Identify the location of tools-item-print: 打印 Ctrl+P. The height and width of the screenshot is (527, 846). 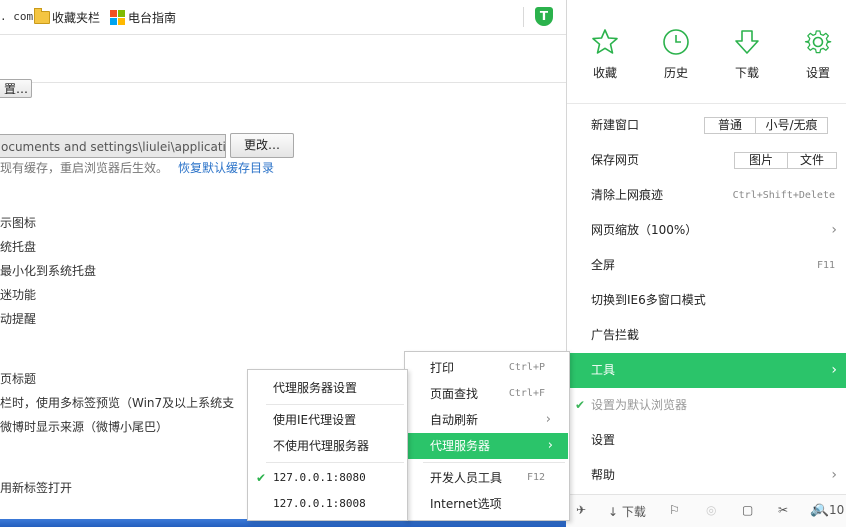
(487, 368).